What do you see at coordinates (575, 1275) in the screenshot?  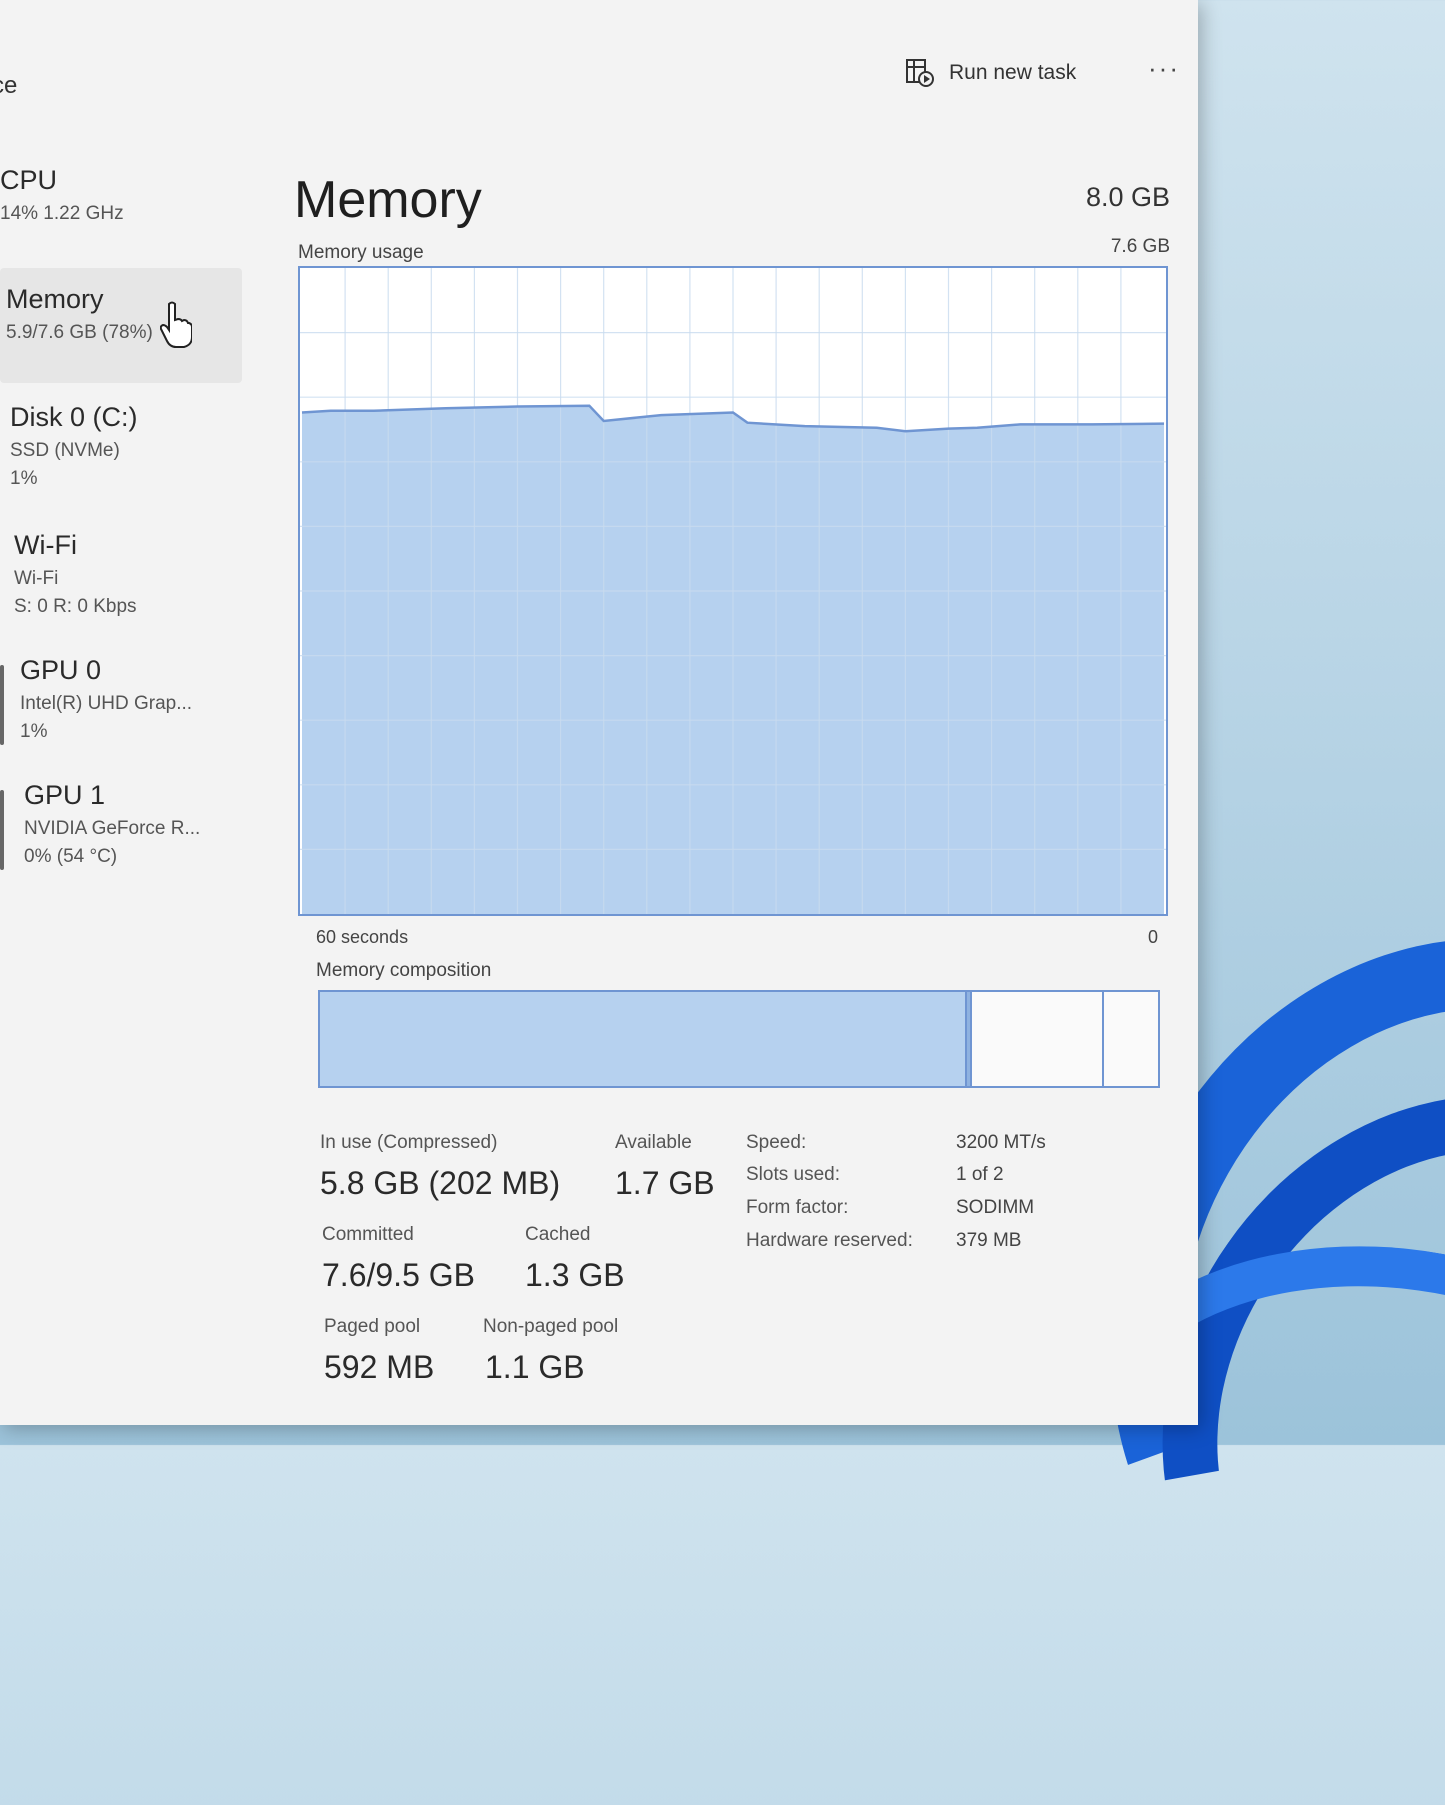 I see `cached-value: 1.3 GB` at bounding box center [575, 1275].